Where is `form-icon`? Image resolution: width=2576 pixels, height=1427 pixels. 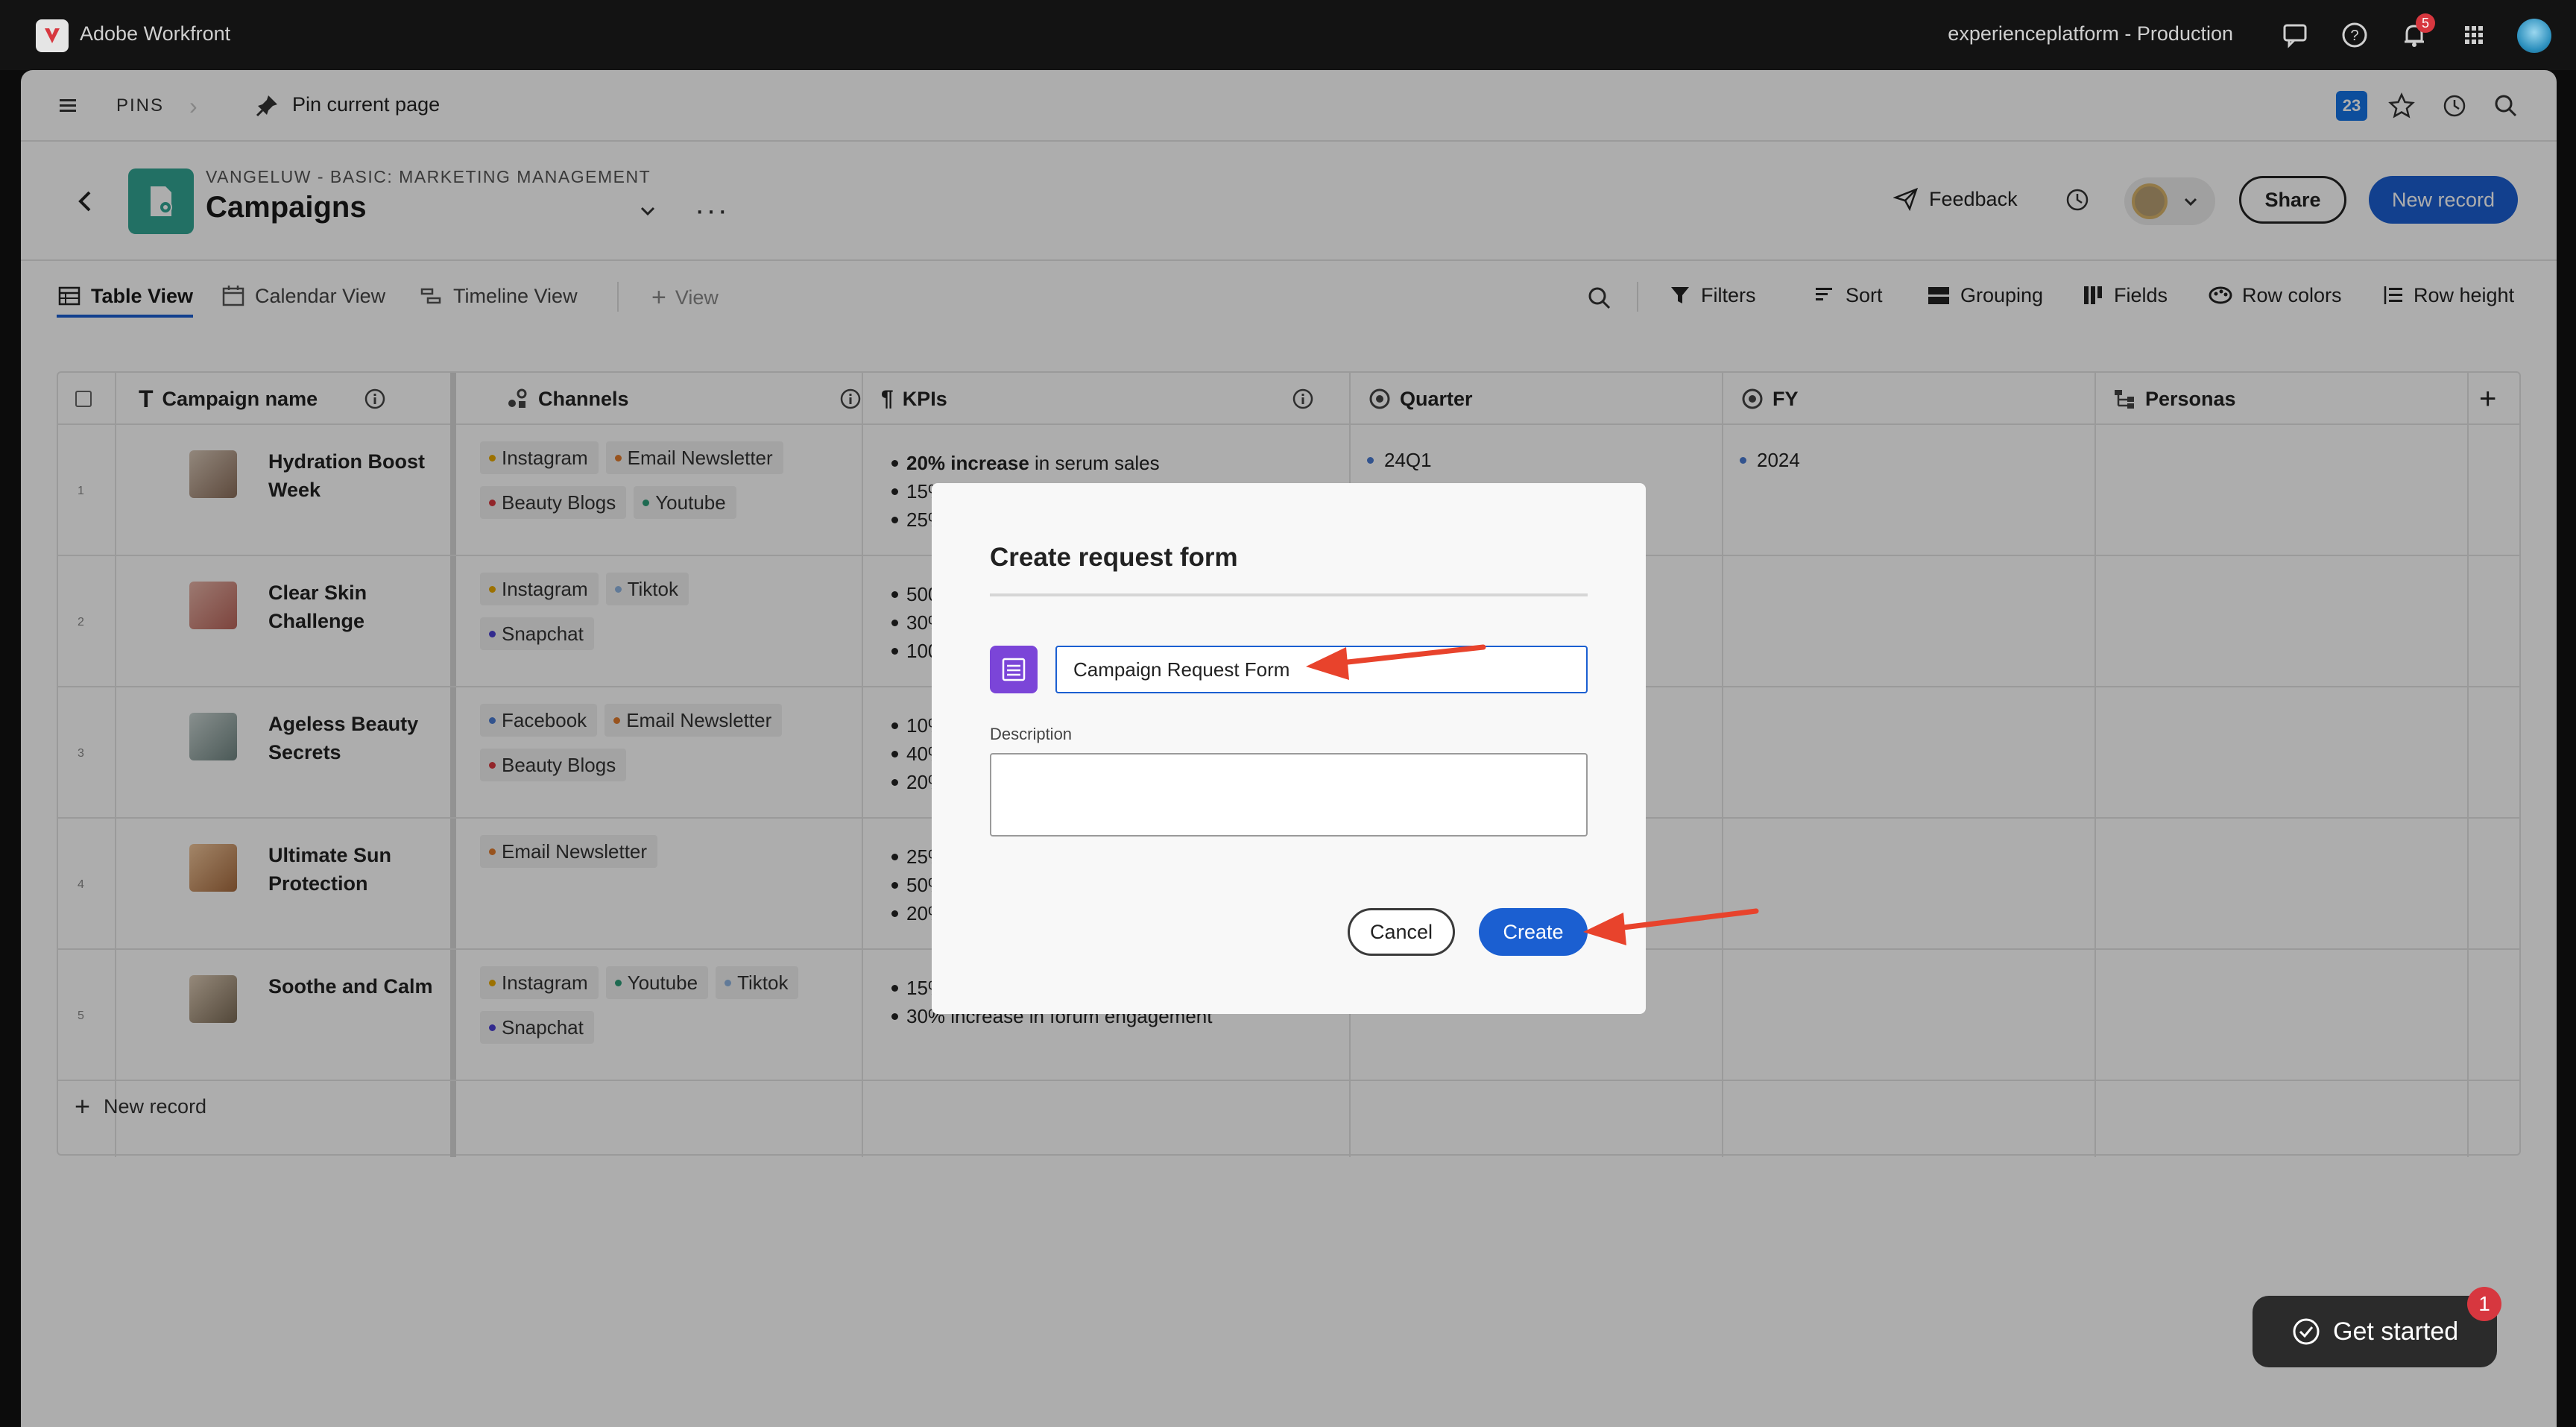
form-icon is located at coordinates (1014, 669).